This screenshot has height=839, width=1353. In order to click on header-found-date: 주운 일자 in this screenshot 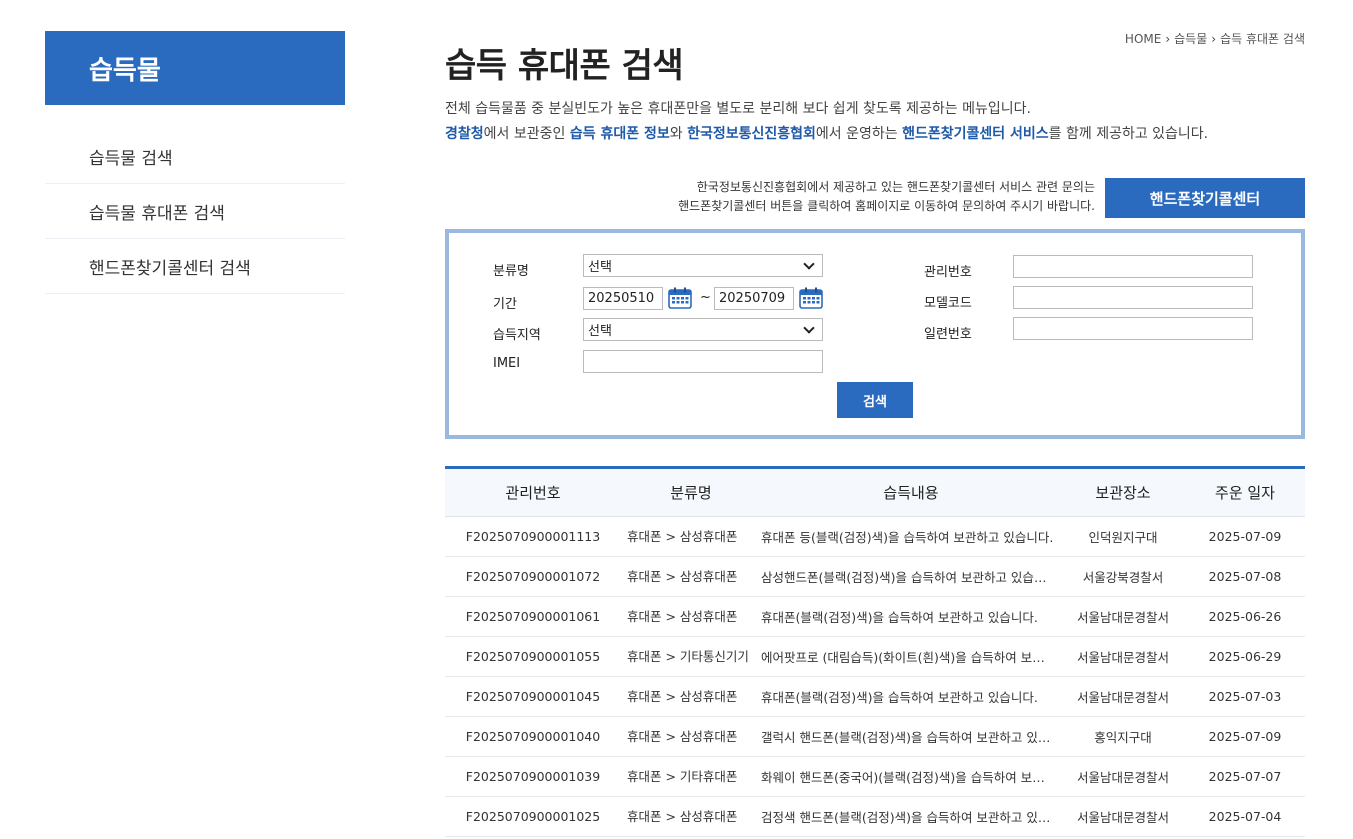, I will do `click(1245, 492)`.